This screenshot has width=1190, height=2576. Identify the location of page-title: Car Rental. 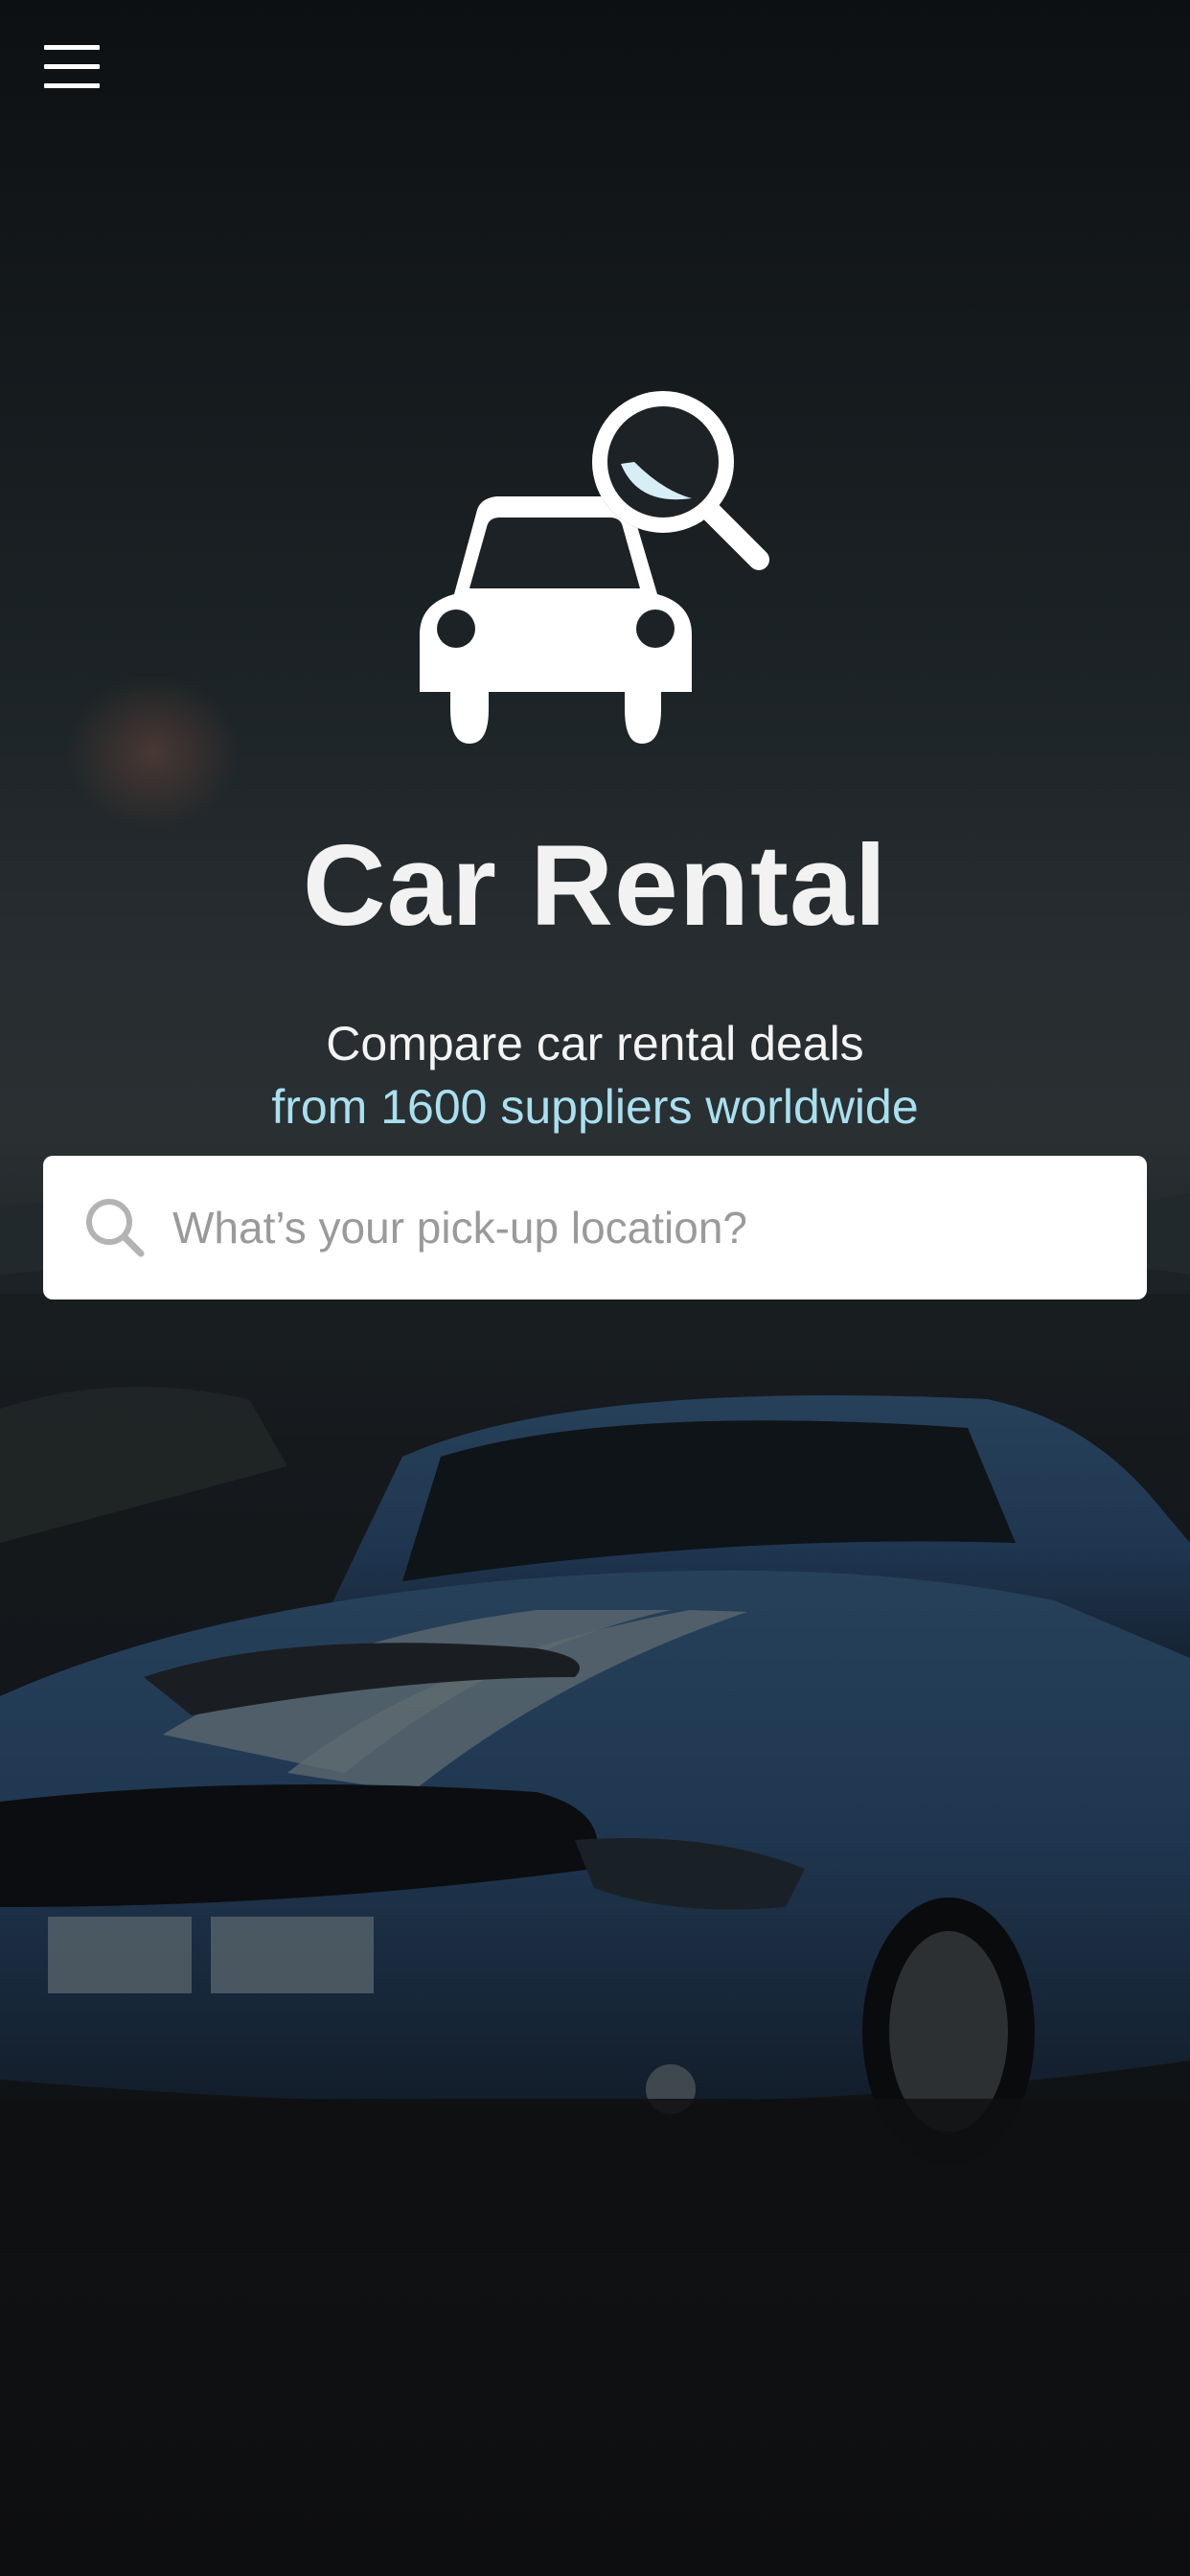
(595, 885).